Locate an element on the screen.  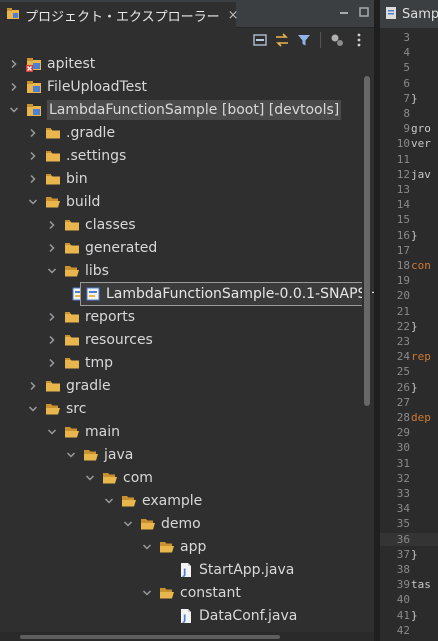
code-line: gro is located at coordinates (421, 129).